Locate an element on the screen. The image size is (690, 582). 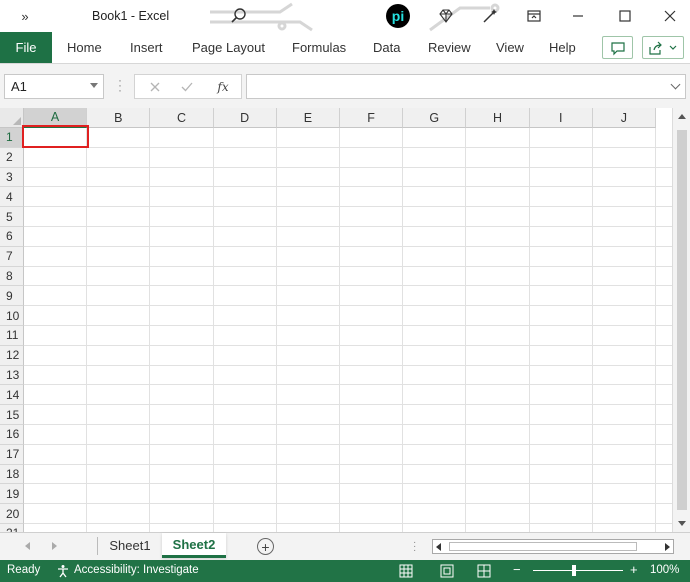
search-icon is located at coordinates (238, 16).